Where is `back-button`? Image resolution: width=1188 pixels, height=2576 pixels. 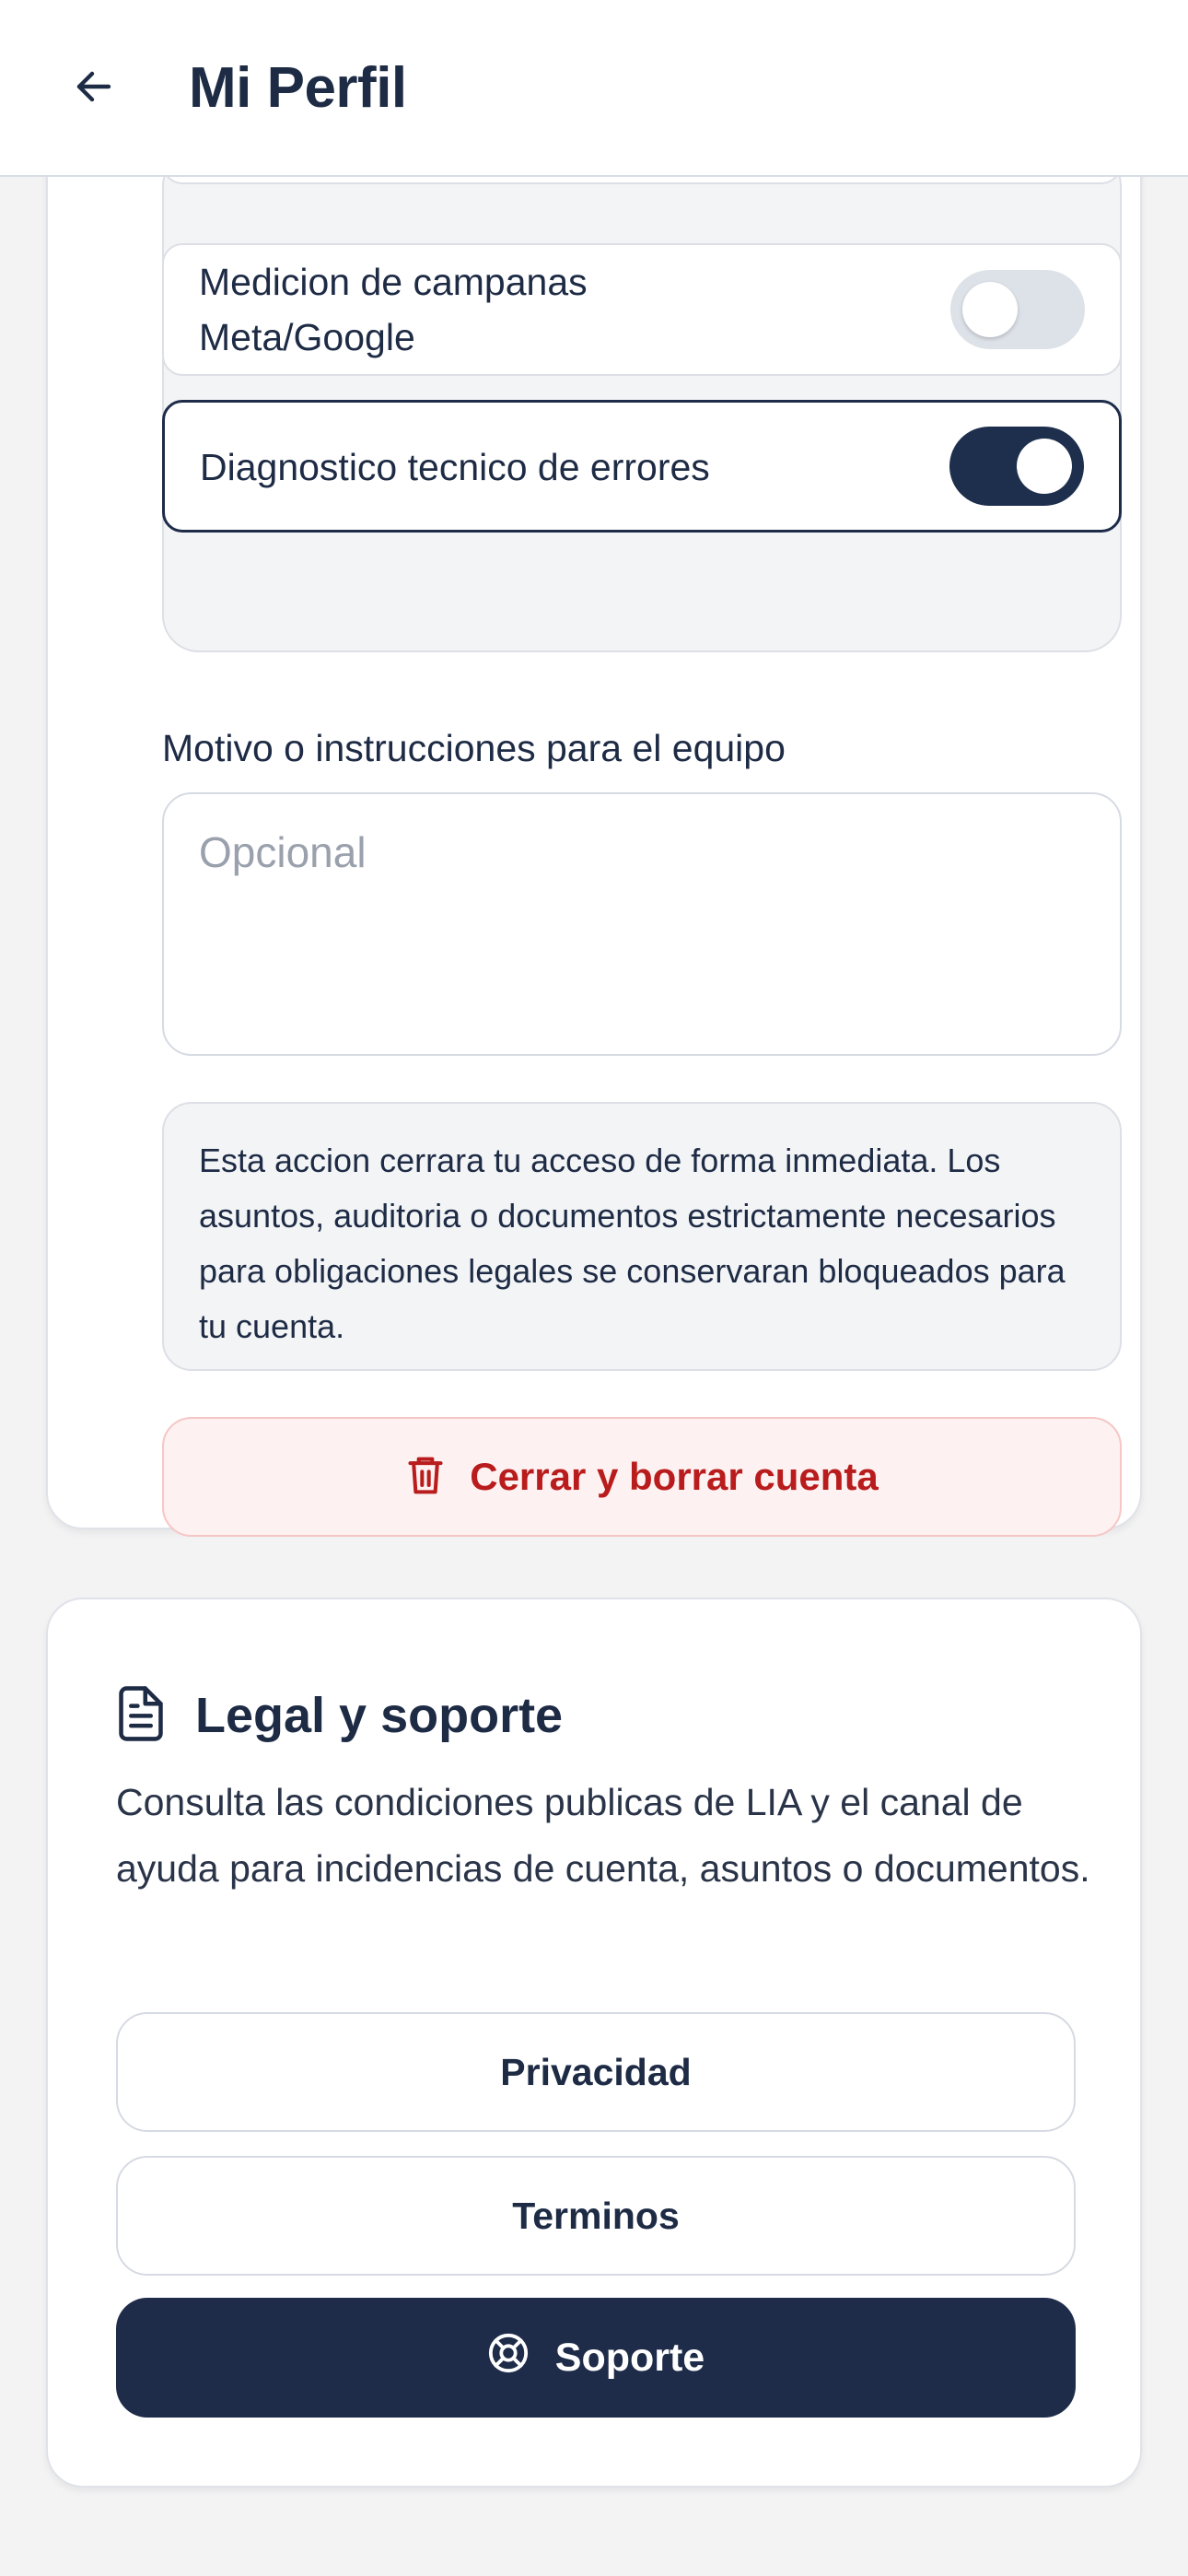
back-button is located at coordinates (94, 88).